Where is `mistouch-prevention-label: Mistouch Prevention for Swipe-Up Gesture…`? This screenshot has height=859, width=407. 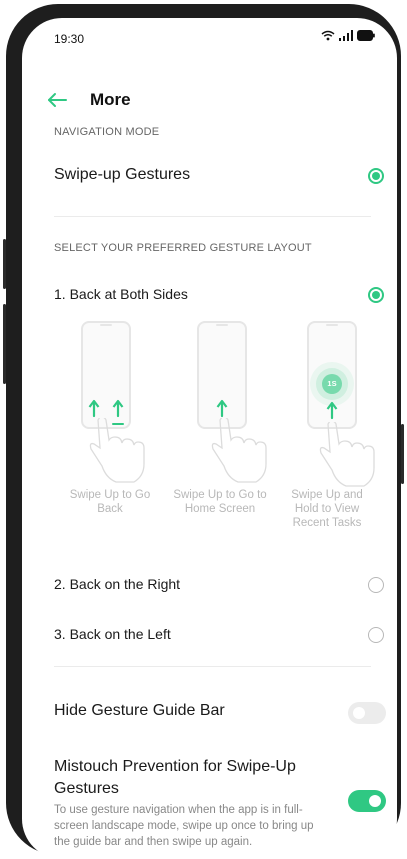
mistouch-prevention-label: Mistouch Prevention for Swipe-Up Gesture… is located at coordinates (175, 777).